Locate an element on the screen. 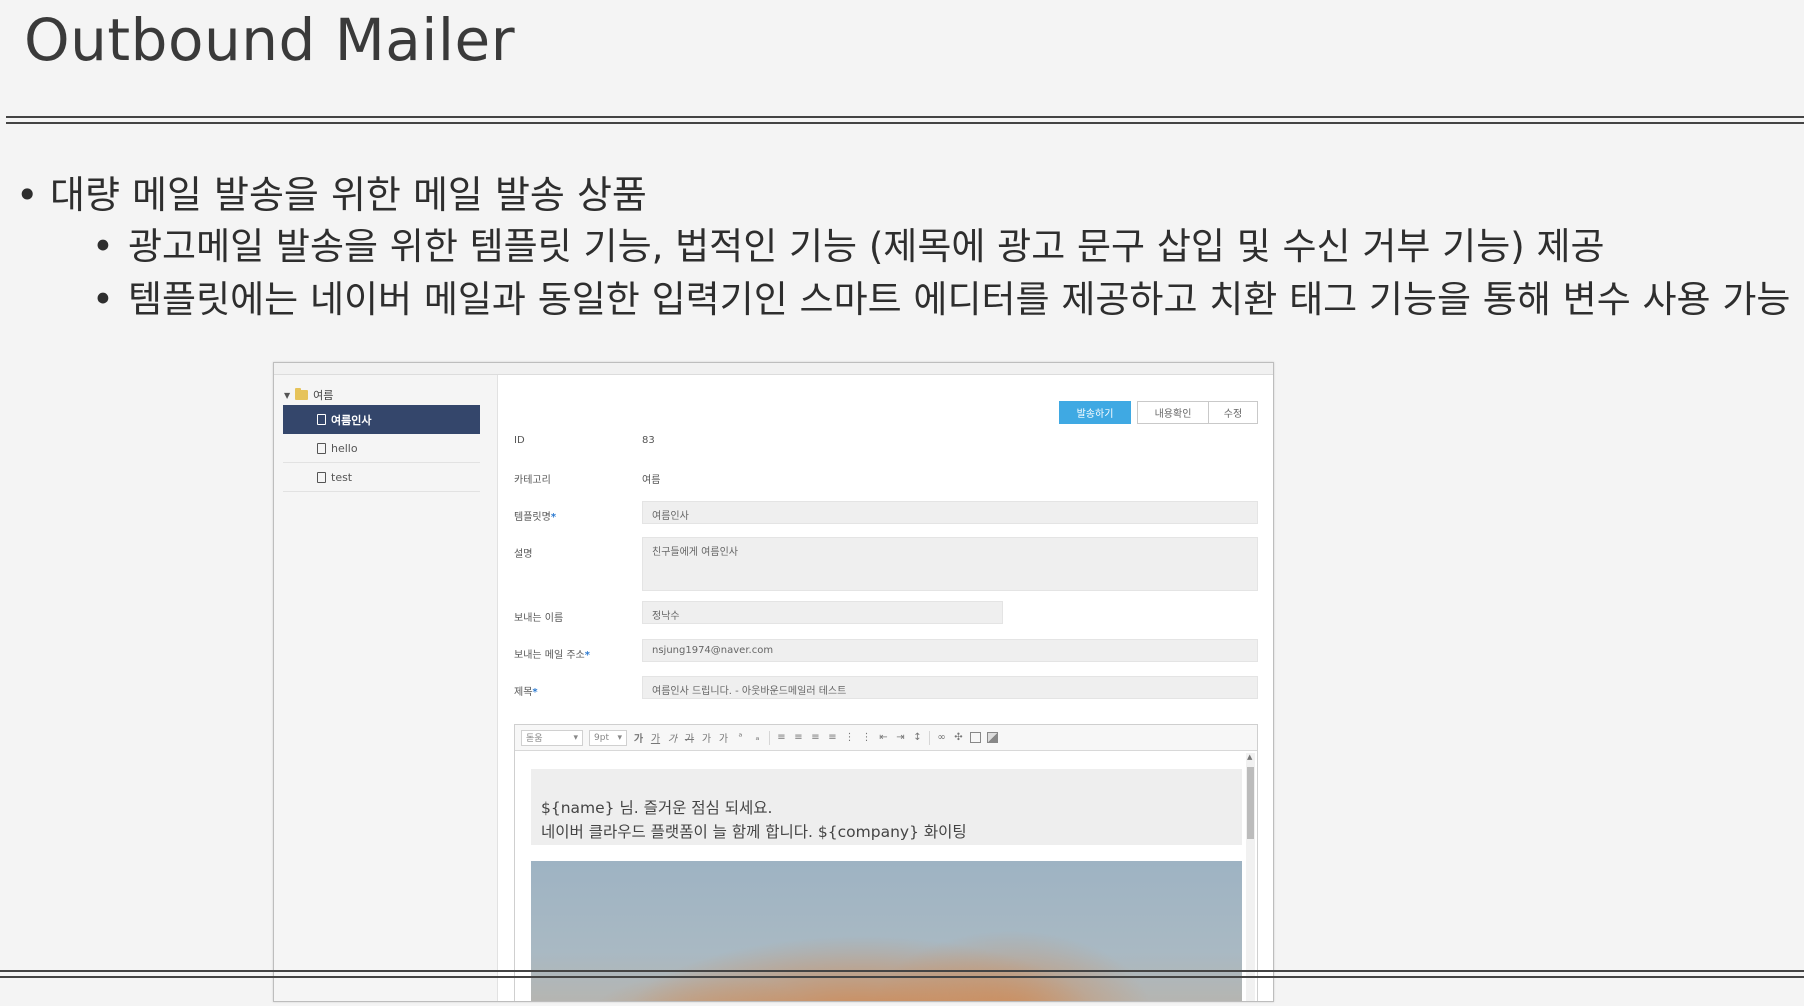 The height and width of the screenshot is (1006, 1804). scroll-up-icon: ▲ is located at coordinates (1249, 757).